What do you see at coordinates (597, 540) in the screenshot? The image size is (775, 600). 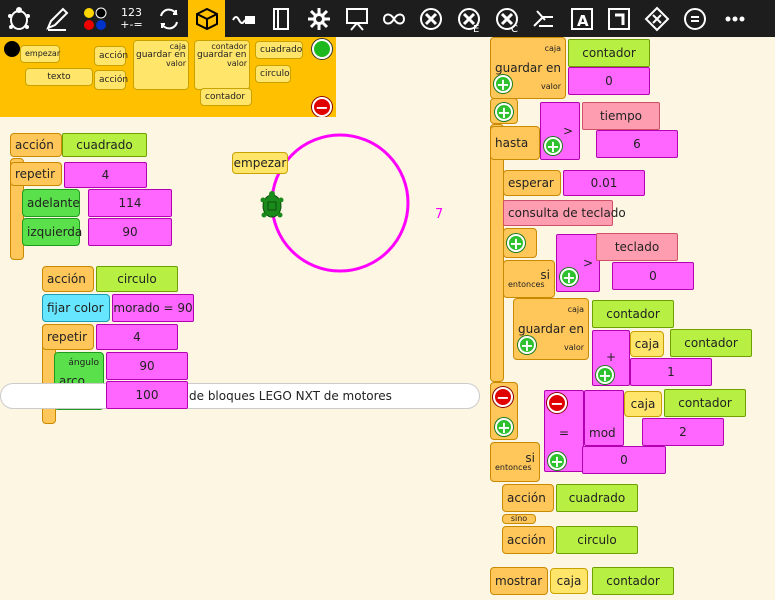 I see `accion-b-name: circulo` at bounding box center [597, 540].